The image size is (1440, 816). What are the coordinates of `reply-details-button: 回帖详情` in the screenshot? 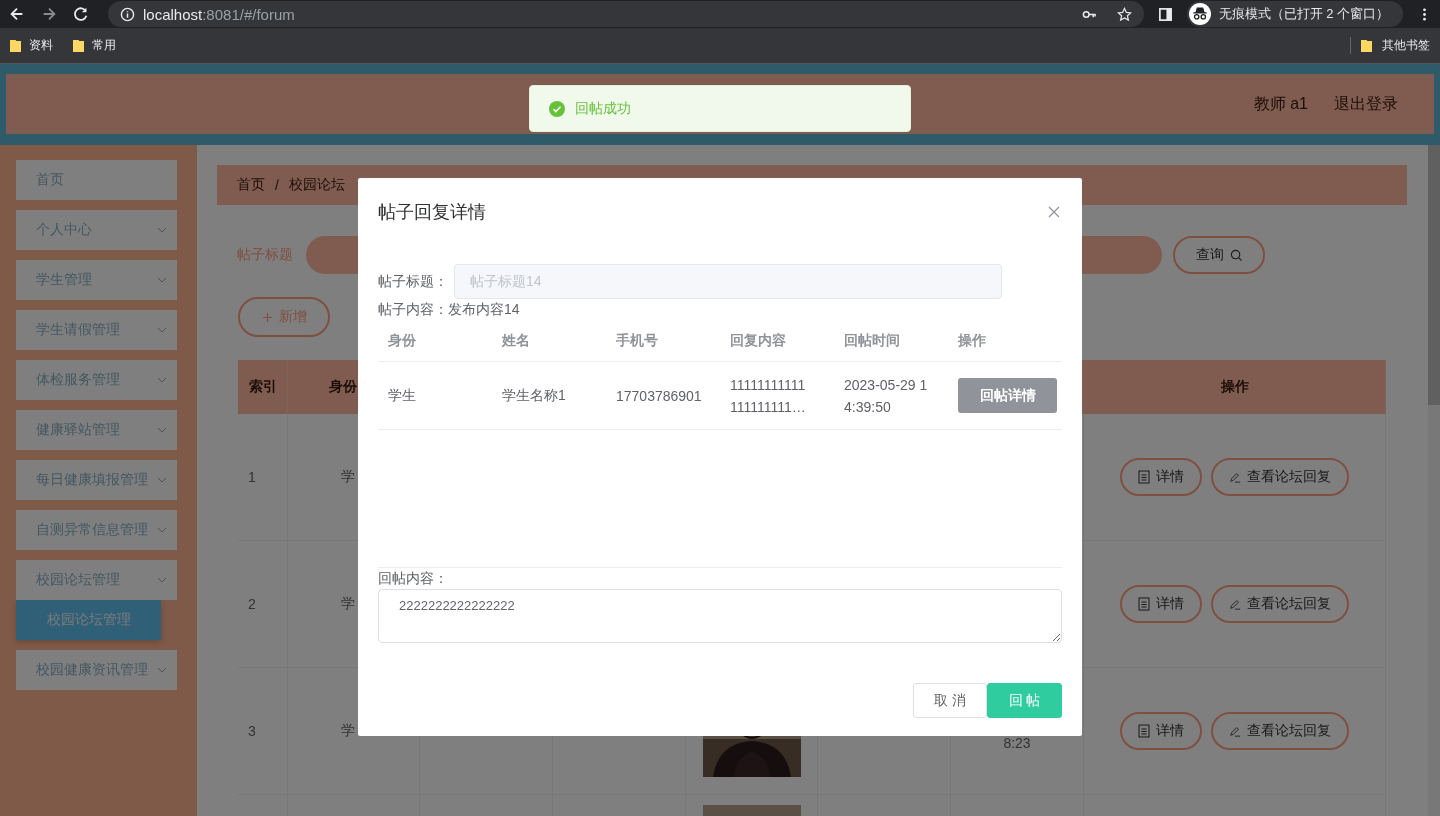 It's located at (1007, 395).